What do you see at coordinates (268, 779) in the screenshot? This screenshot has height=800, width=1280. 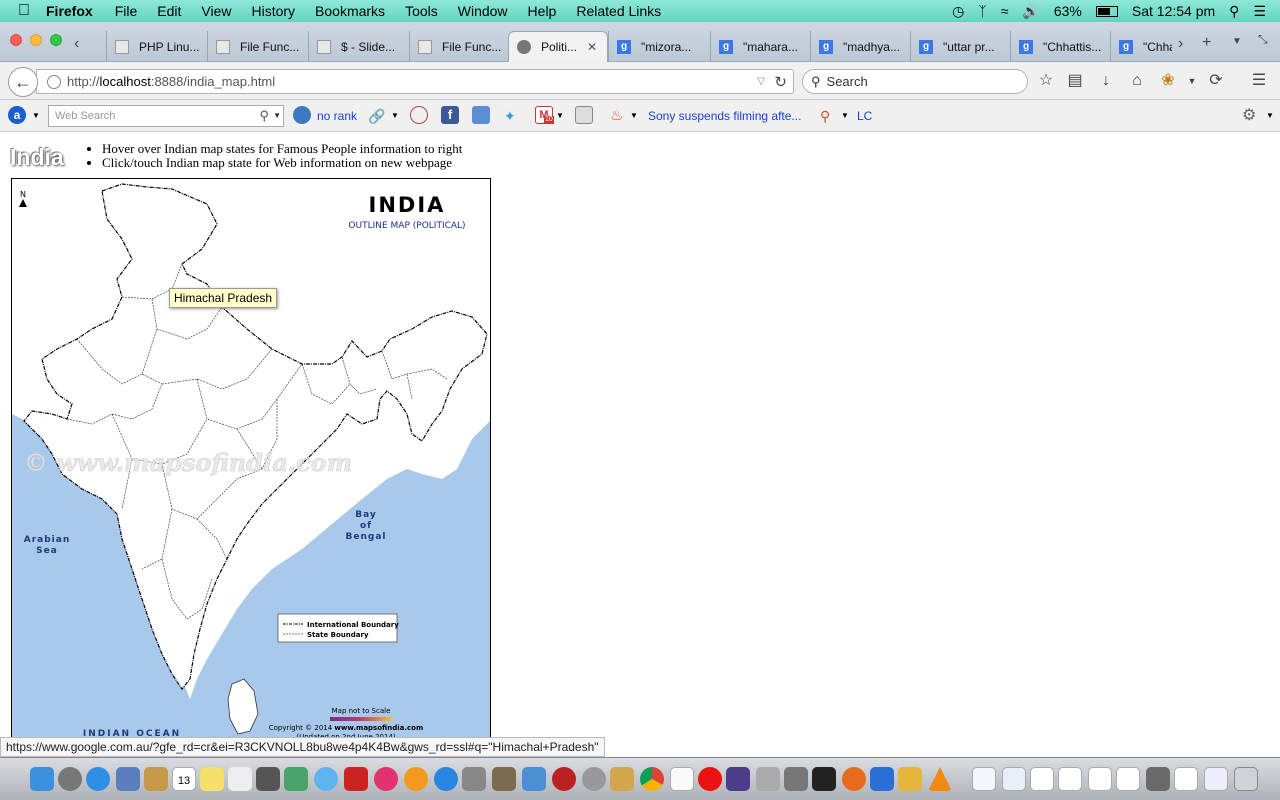 I see `facetime-icon` at bounding box center [268, 779].